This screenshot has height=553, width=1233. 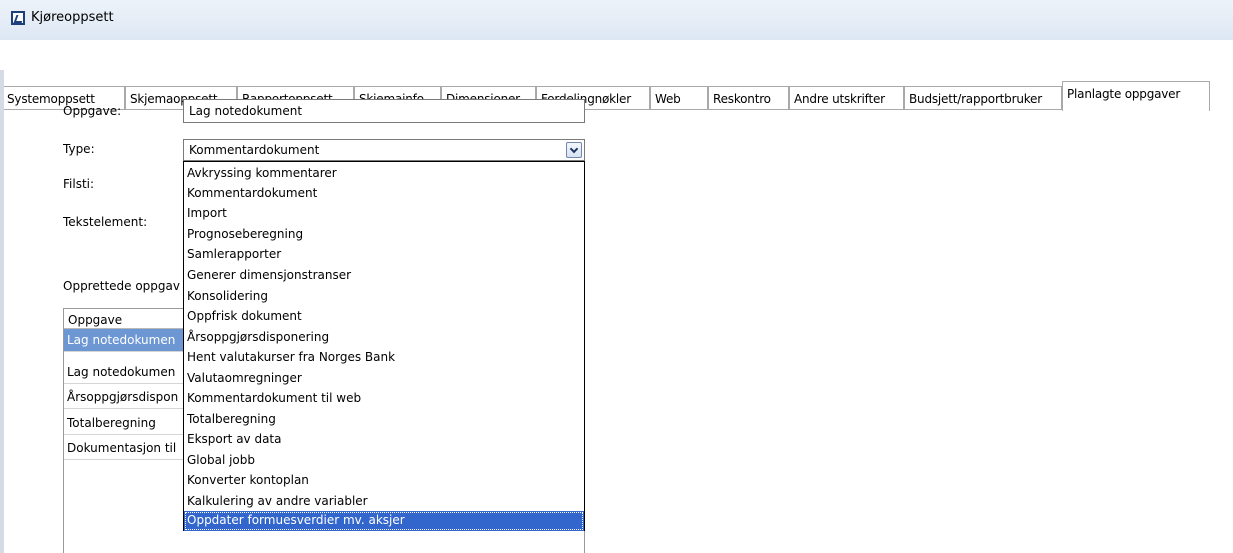 What do you see at coordinates (384, 235) in the screenshot?
I see `dropdown-option: Prognoseberegning` at bounding box center [384, 235].